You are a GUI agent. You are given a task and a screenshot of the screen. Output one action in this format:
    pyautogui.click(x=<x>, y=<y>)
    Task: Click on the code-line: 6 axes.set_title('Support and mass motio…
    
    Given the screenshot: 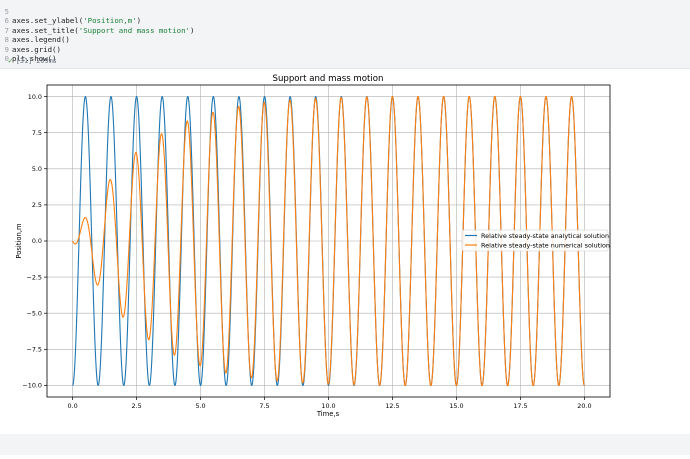 What is the action you would take?
    pyautogui.click(x=345, y=21)
    